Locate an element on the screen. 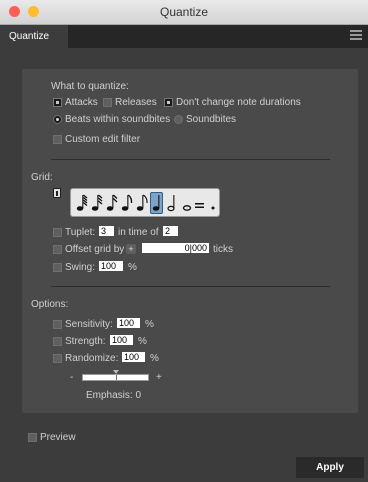 The width and height of the screenshot is (368, 482). strength-percent-label: % is located at coordinates (142, 341).